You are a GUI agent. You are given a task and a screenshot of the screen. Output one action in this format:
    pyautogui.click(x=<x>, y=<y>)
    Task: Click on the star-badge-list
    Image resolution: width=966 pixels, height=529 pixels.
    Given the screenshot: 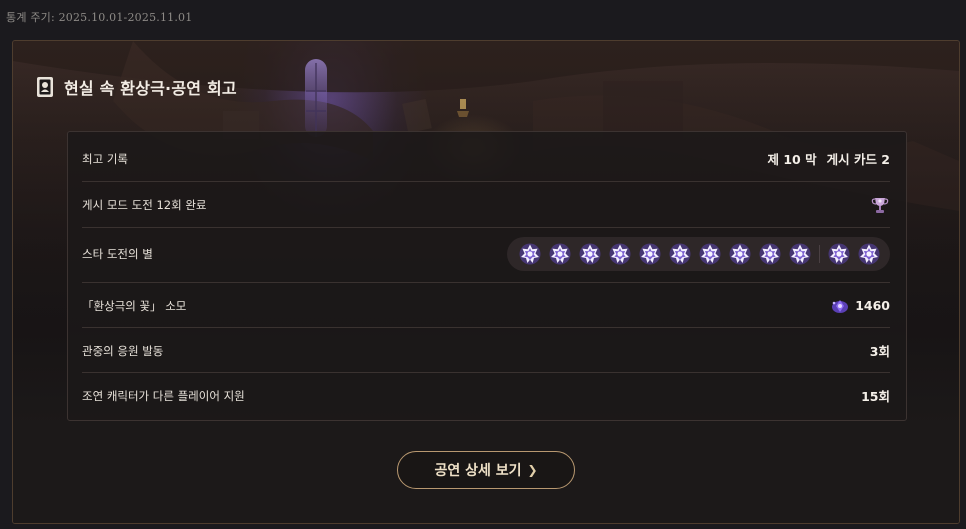 What is the action you would take?
    pyautogui.click(x=698, y=254)
    